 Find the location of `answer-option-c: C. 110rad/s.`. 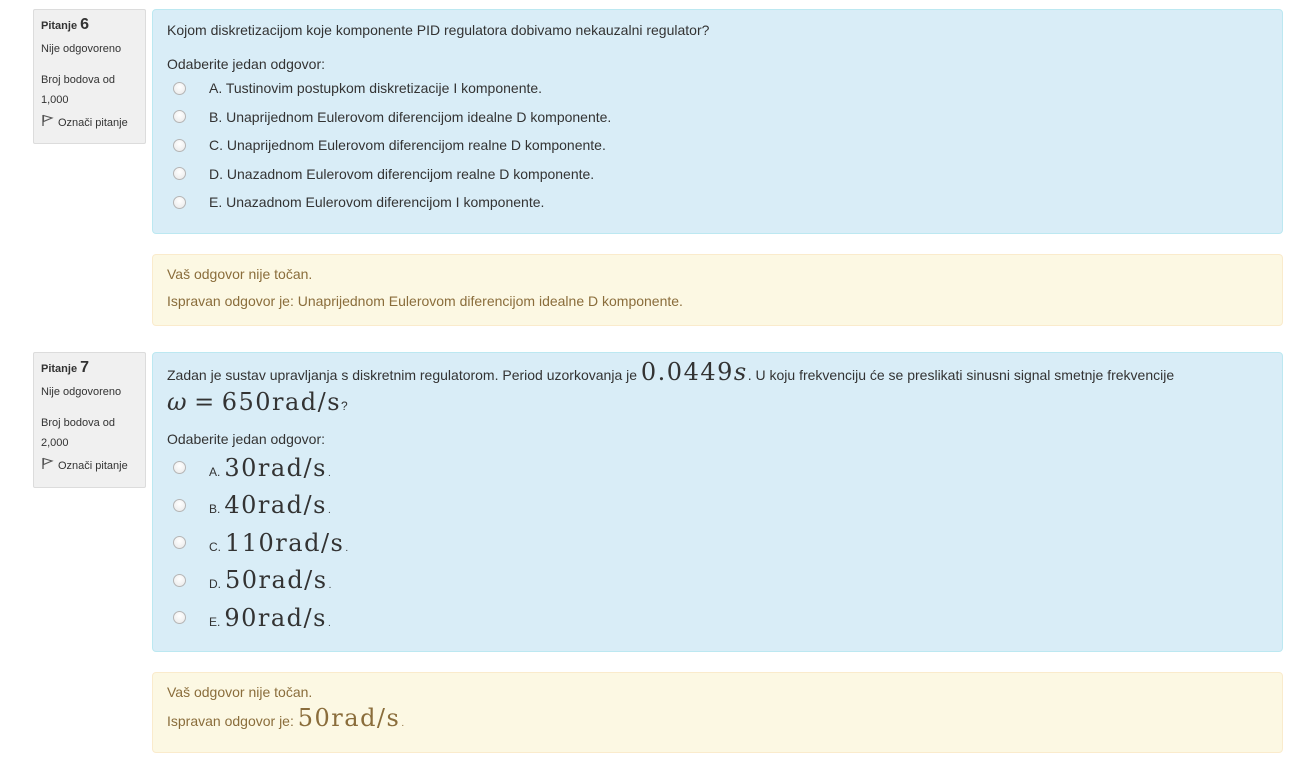

answer-option-c: C. 110rad/s. is located at coordinates (717, 543).